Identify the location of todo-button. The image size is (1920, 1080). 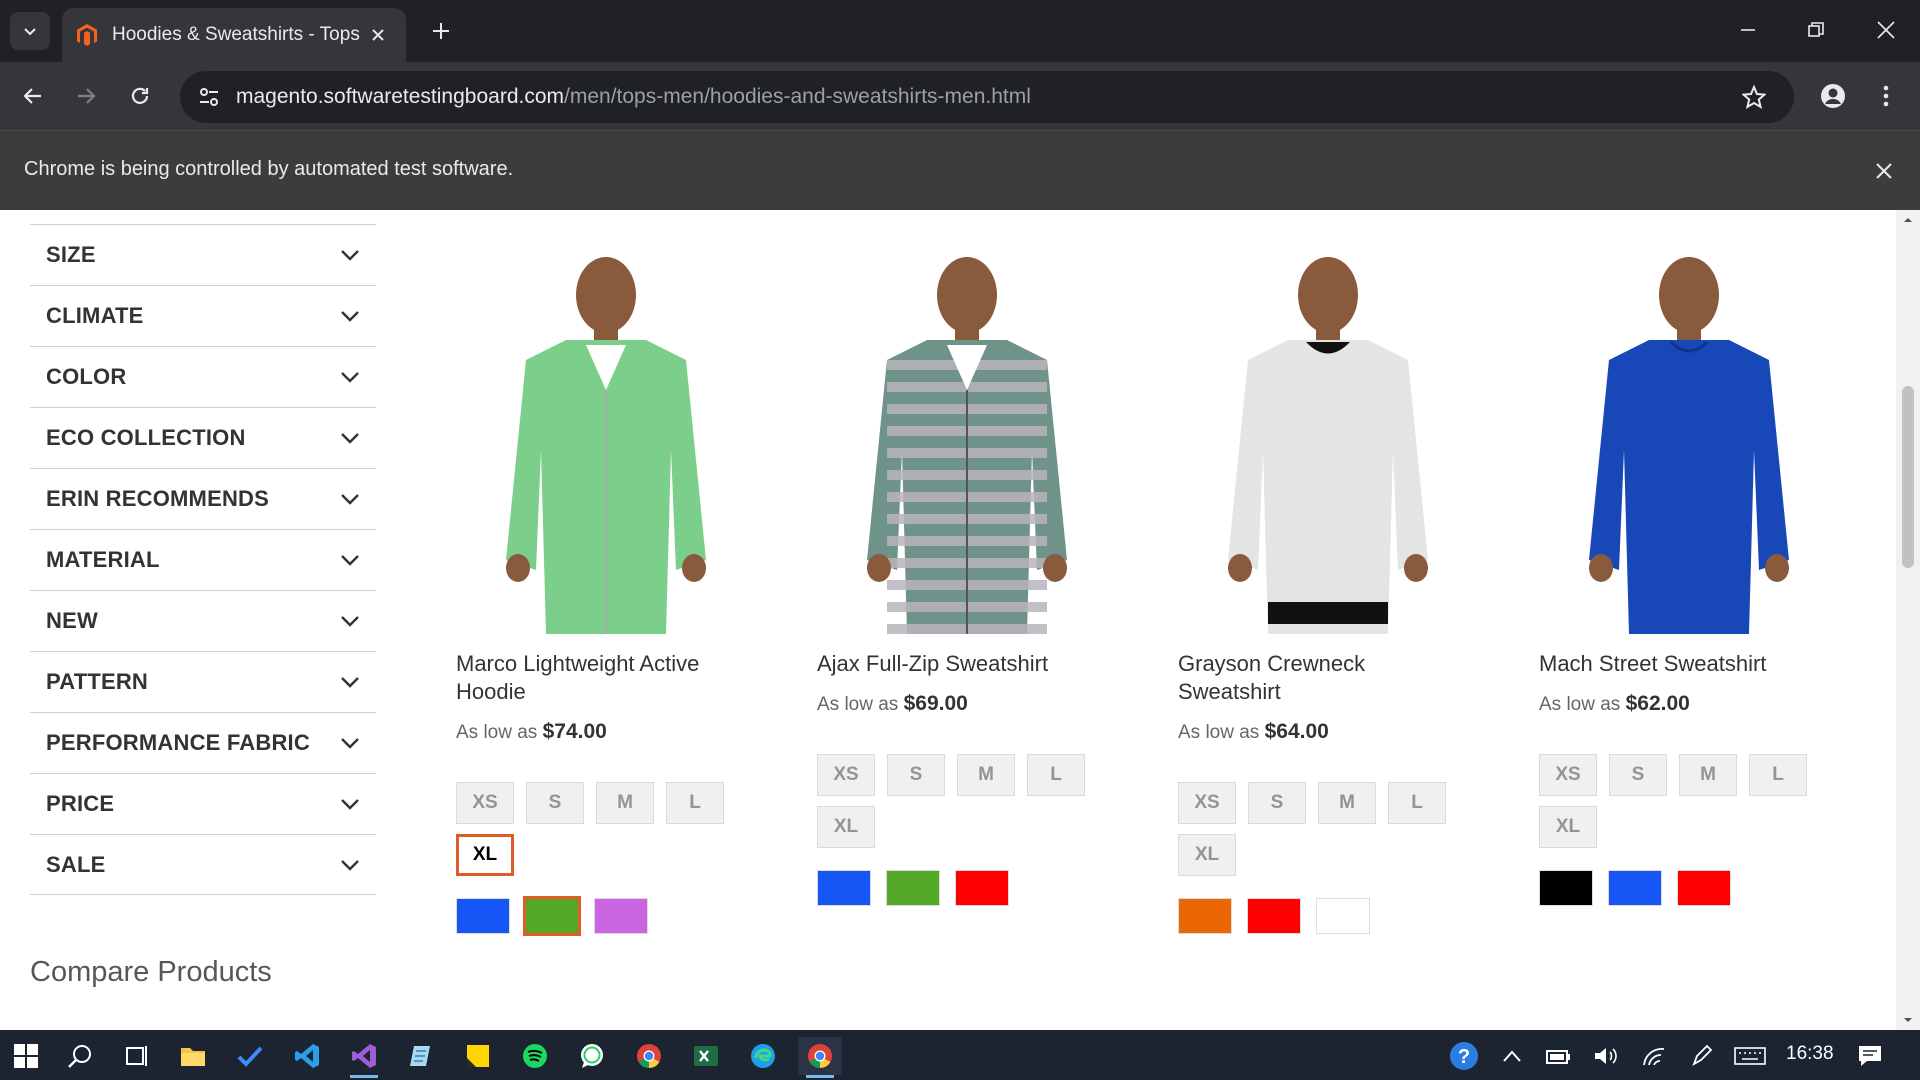
(250, 1056).